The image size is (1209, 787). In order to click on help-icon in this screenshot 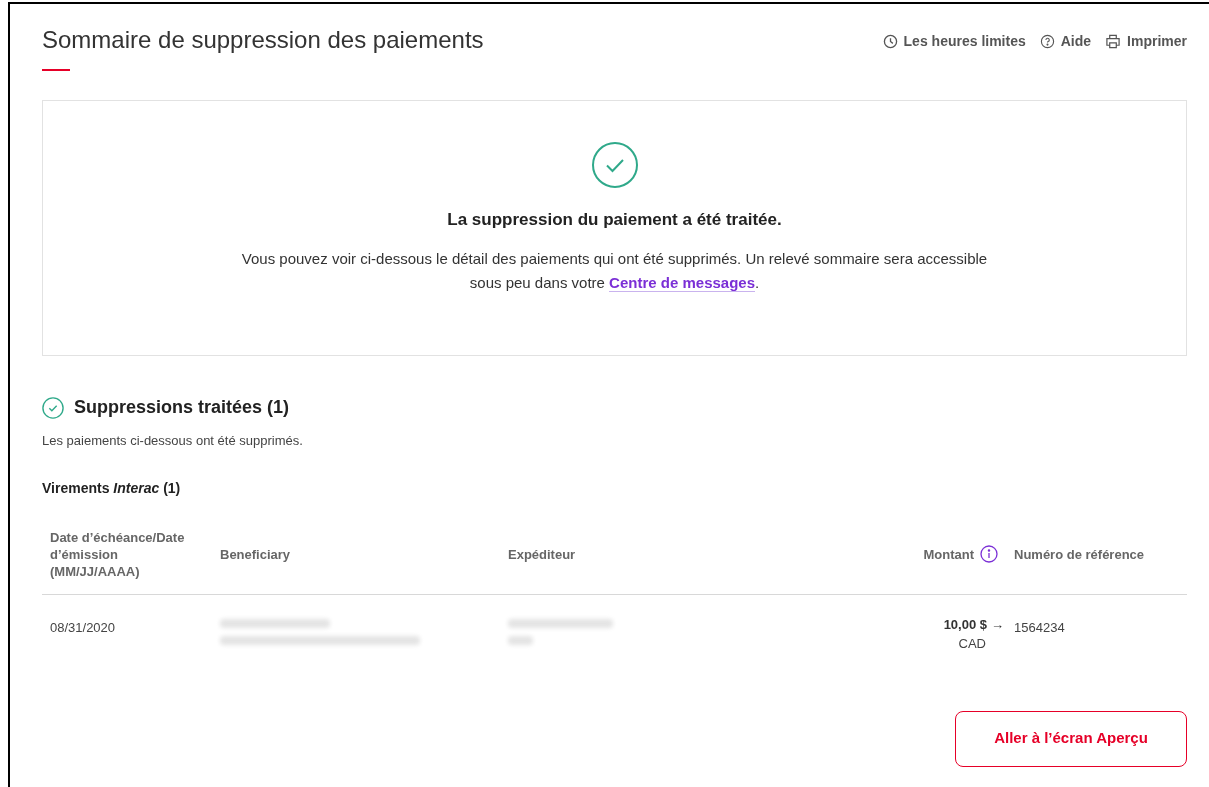, I will do `click(1047, 41)`.